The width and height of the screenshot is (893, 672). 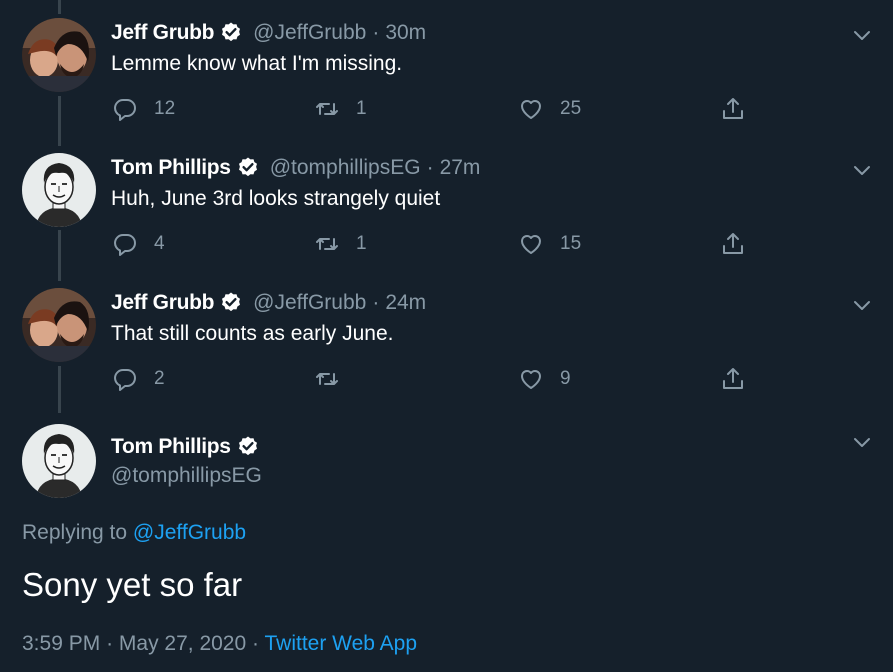 I want to click on main-author-name: Tom Phillips, so click(x=171, y=447).